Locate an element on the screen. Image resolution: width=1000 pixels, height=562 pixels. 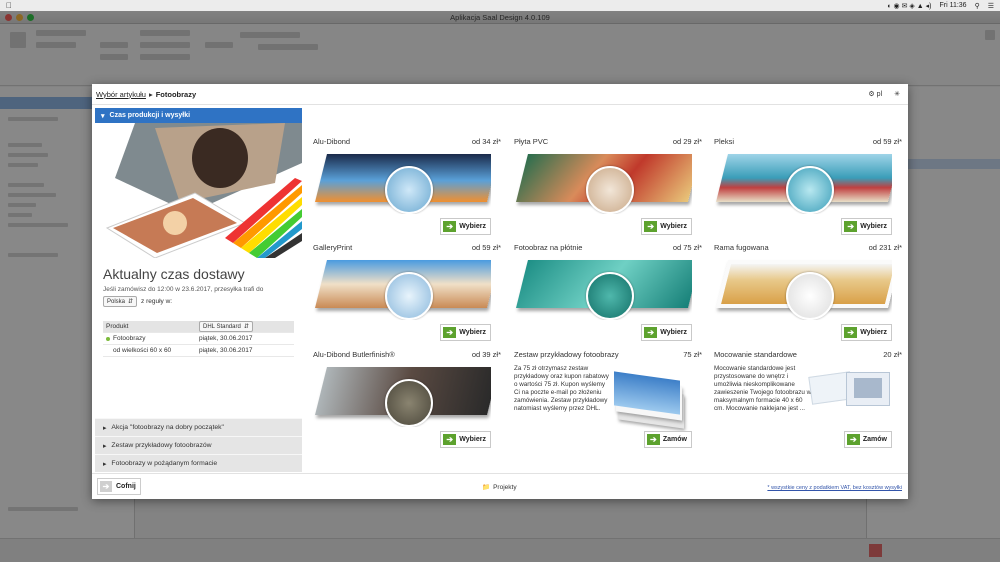
projects-link: 📁 Projekty is located at coordinates (499, 487).